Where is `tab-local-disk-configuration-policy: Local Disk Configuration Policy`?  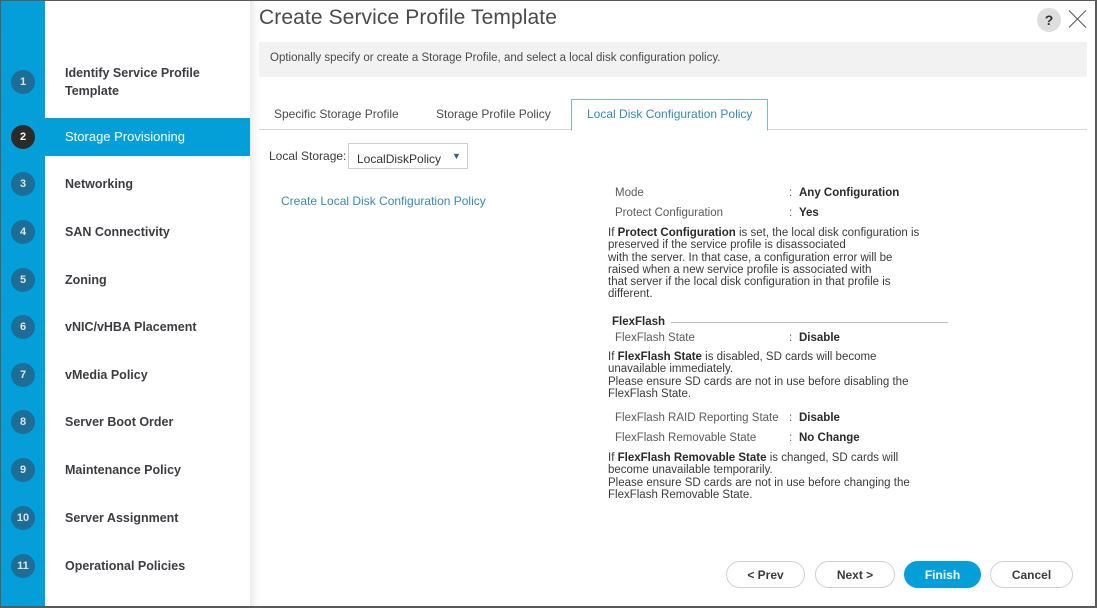
tab-local-disk-configuration-policy: Local Disk Configuration Policy is located at coordinates (670, 115).